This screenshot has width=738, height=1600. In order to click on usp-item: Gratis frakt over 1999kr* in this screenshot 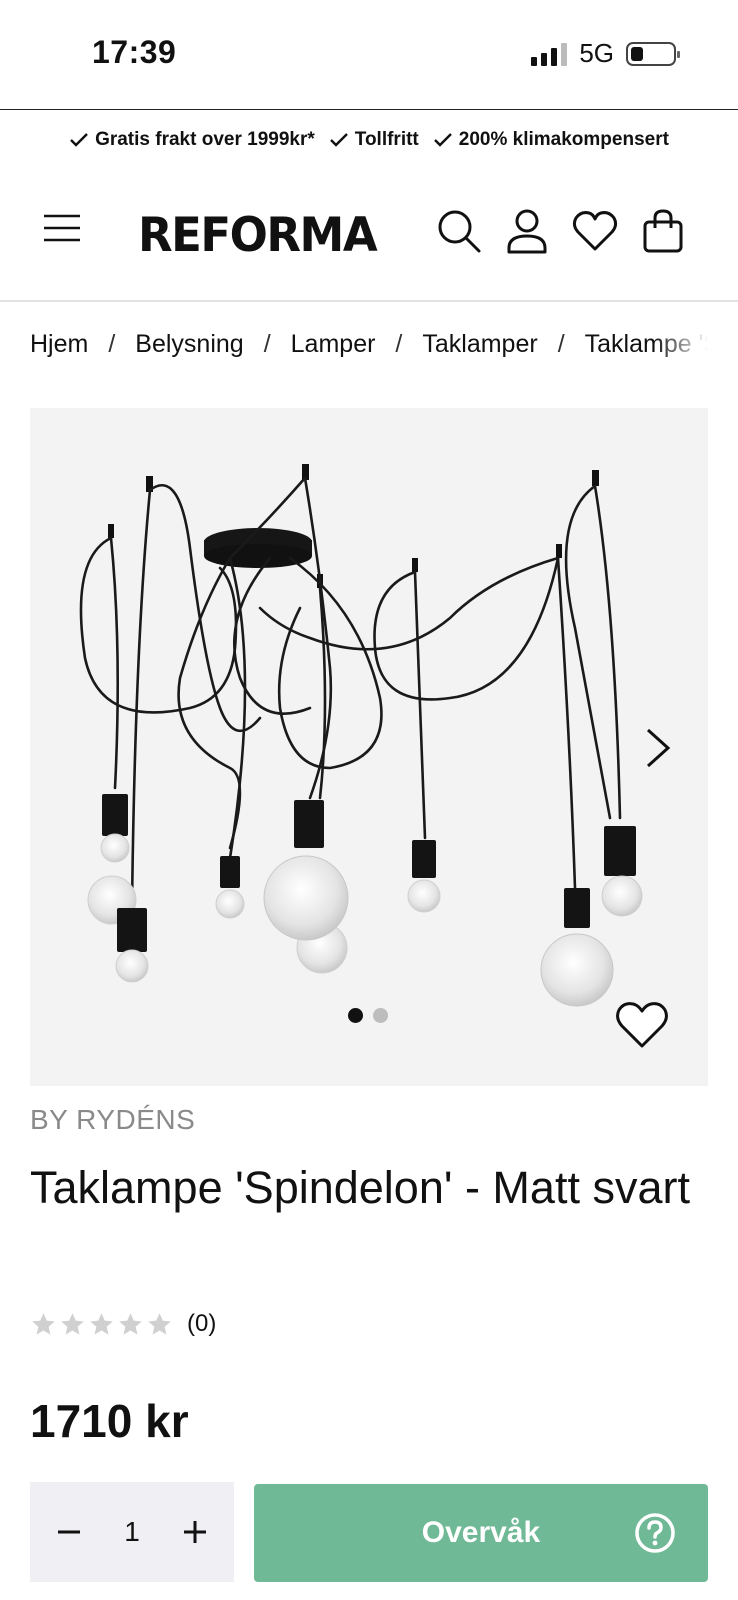, I will do `click(192, 140)`.